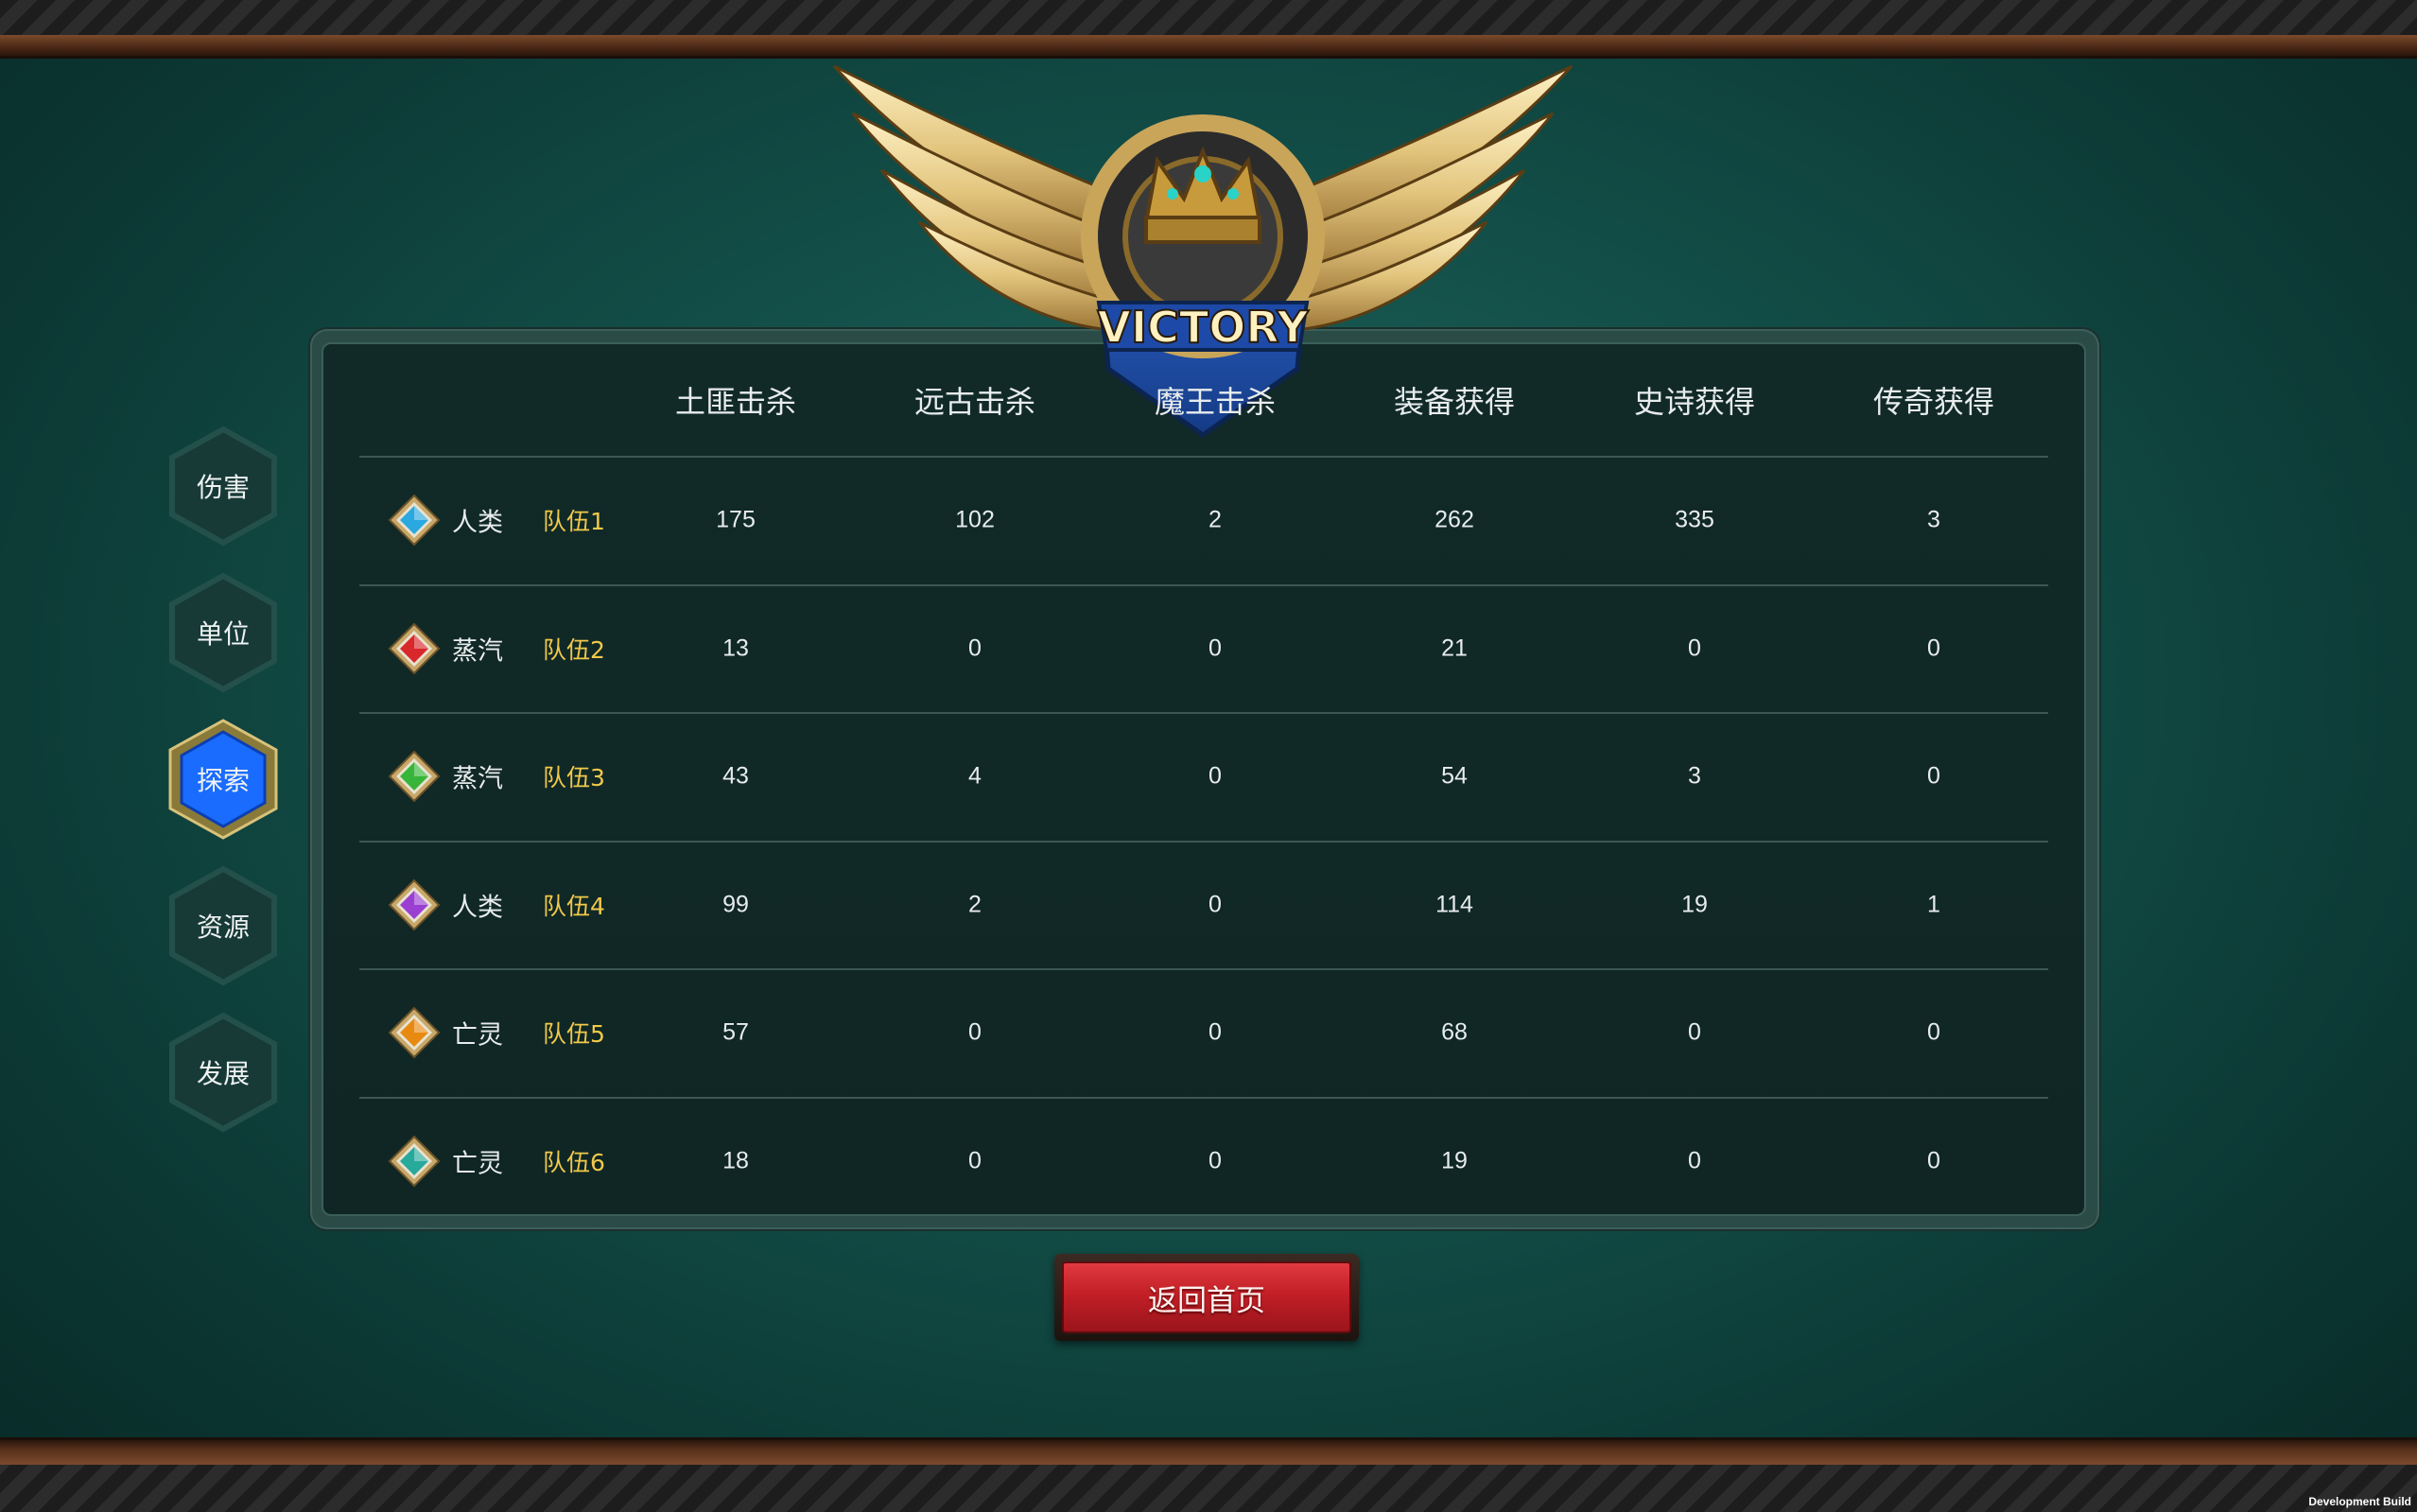 The image size is (2417, 1512). I want to click on header-legendary-obtained: 传奇获得, so click(1934, 402).